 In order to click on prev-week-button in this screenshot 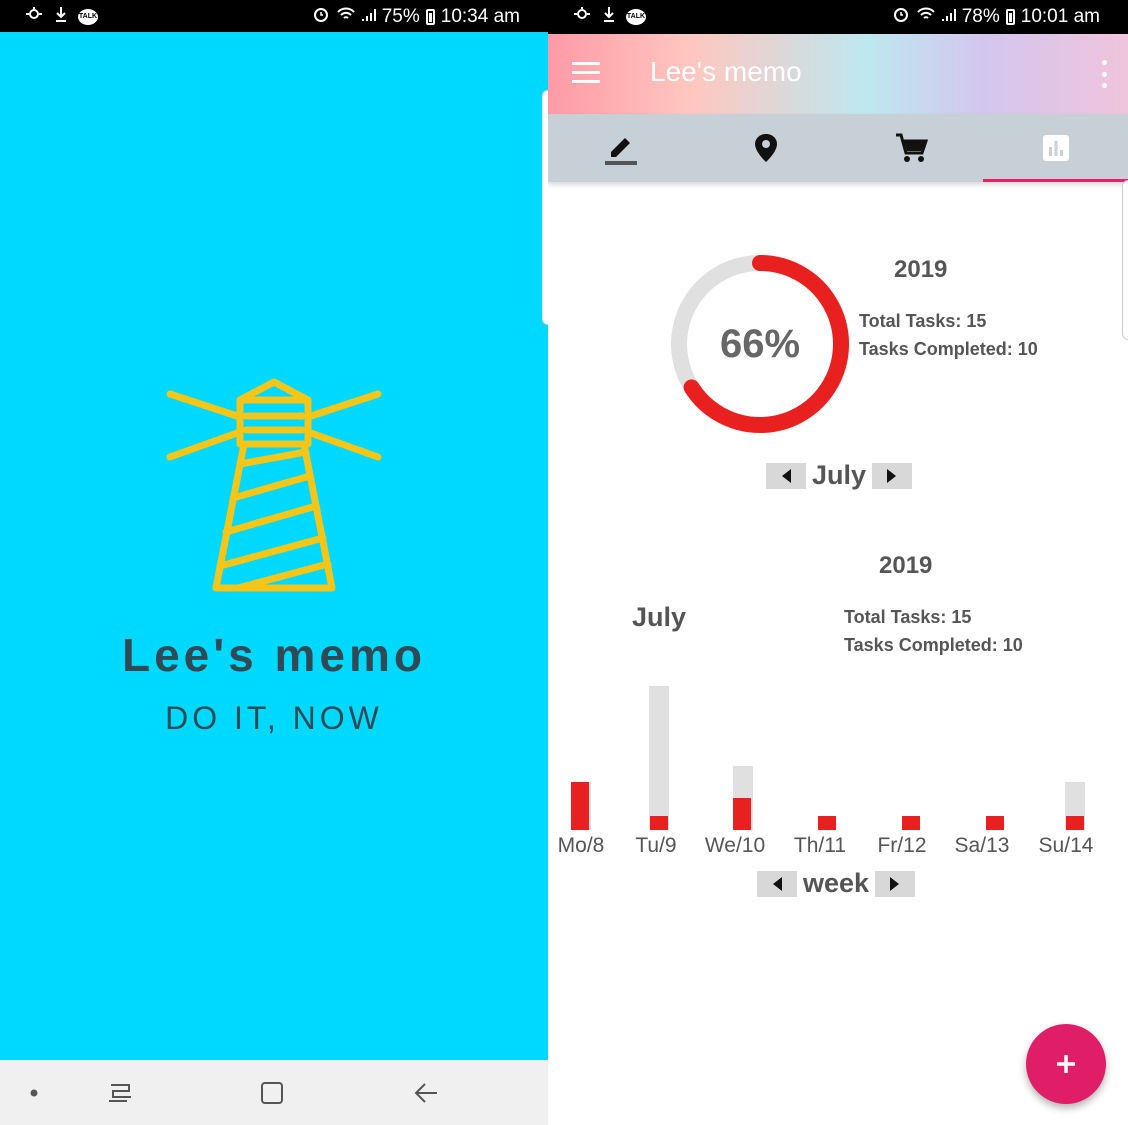, I will do `click(777, 883)`.